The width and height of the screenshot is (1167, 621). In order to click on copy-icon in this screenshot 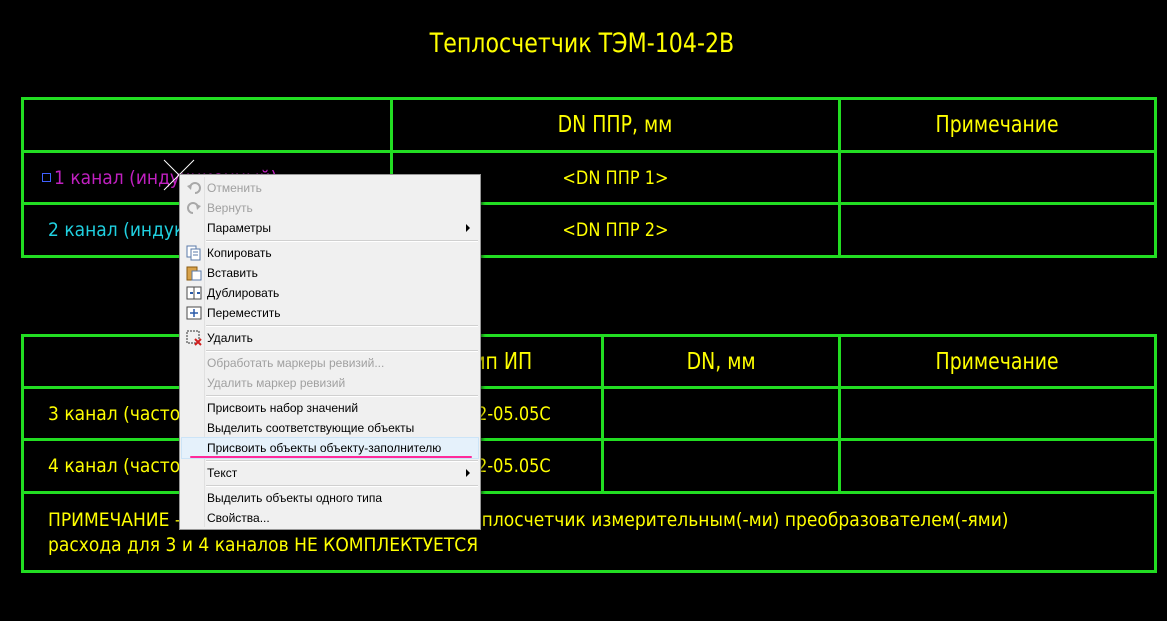, I will do `click(194, 253)`.